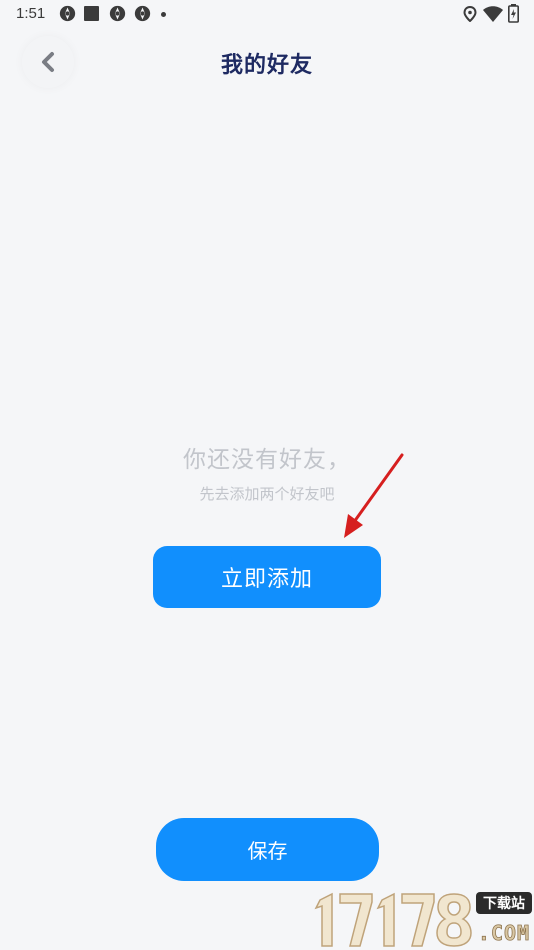 The height and width of the screenshot is (950, 534). What do you see at coordinates (266, 579) in the screenshot?
I see `add-friend-button-label: 立即添加` at bounding box center [266, 579].